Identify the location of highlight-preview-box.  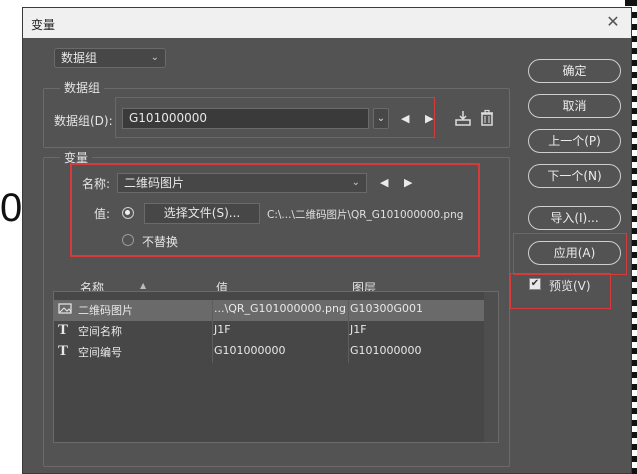
(560, 291).